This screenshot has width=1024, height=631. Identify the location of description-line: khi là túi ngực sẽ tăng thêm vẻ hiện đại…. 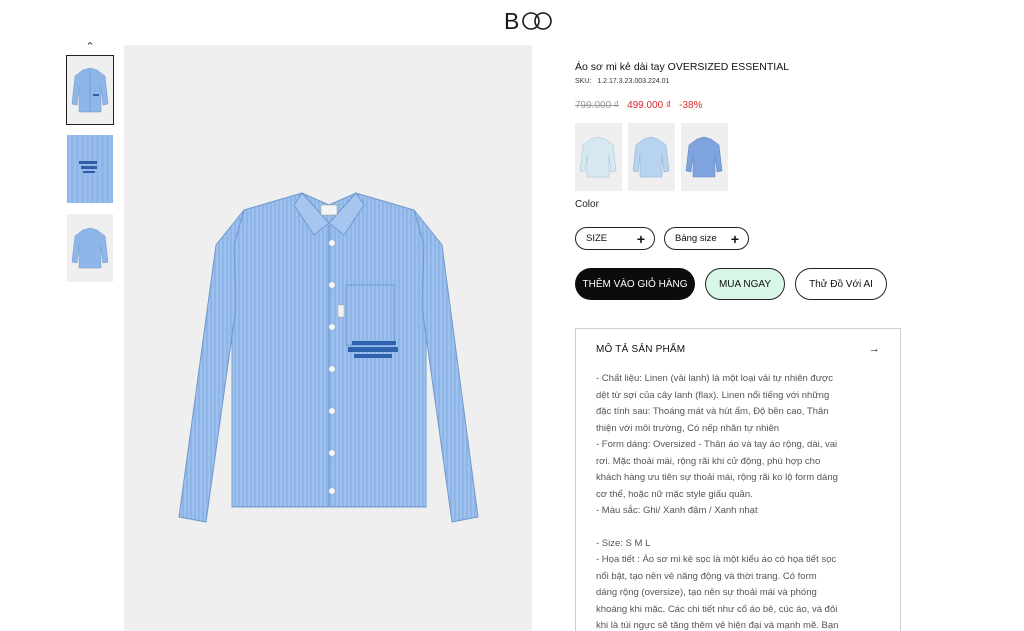
(717, 625).